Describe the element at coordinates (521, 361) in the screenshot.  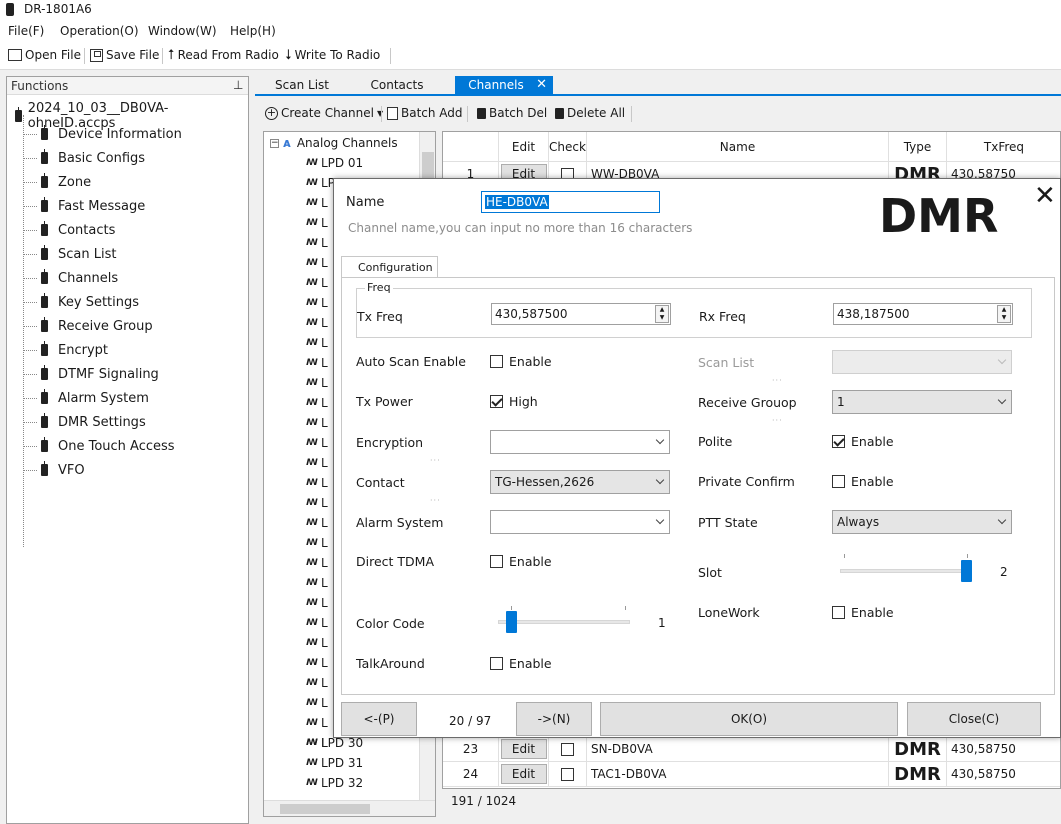
I see `auto-scan-checkbox: Enable` at that location.